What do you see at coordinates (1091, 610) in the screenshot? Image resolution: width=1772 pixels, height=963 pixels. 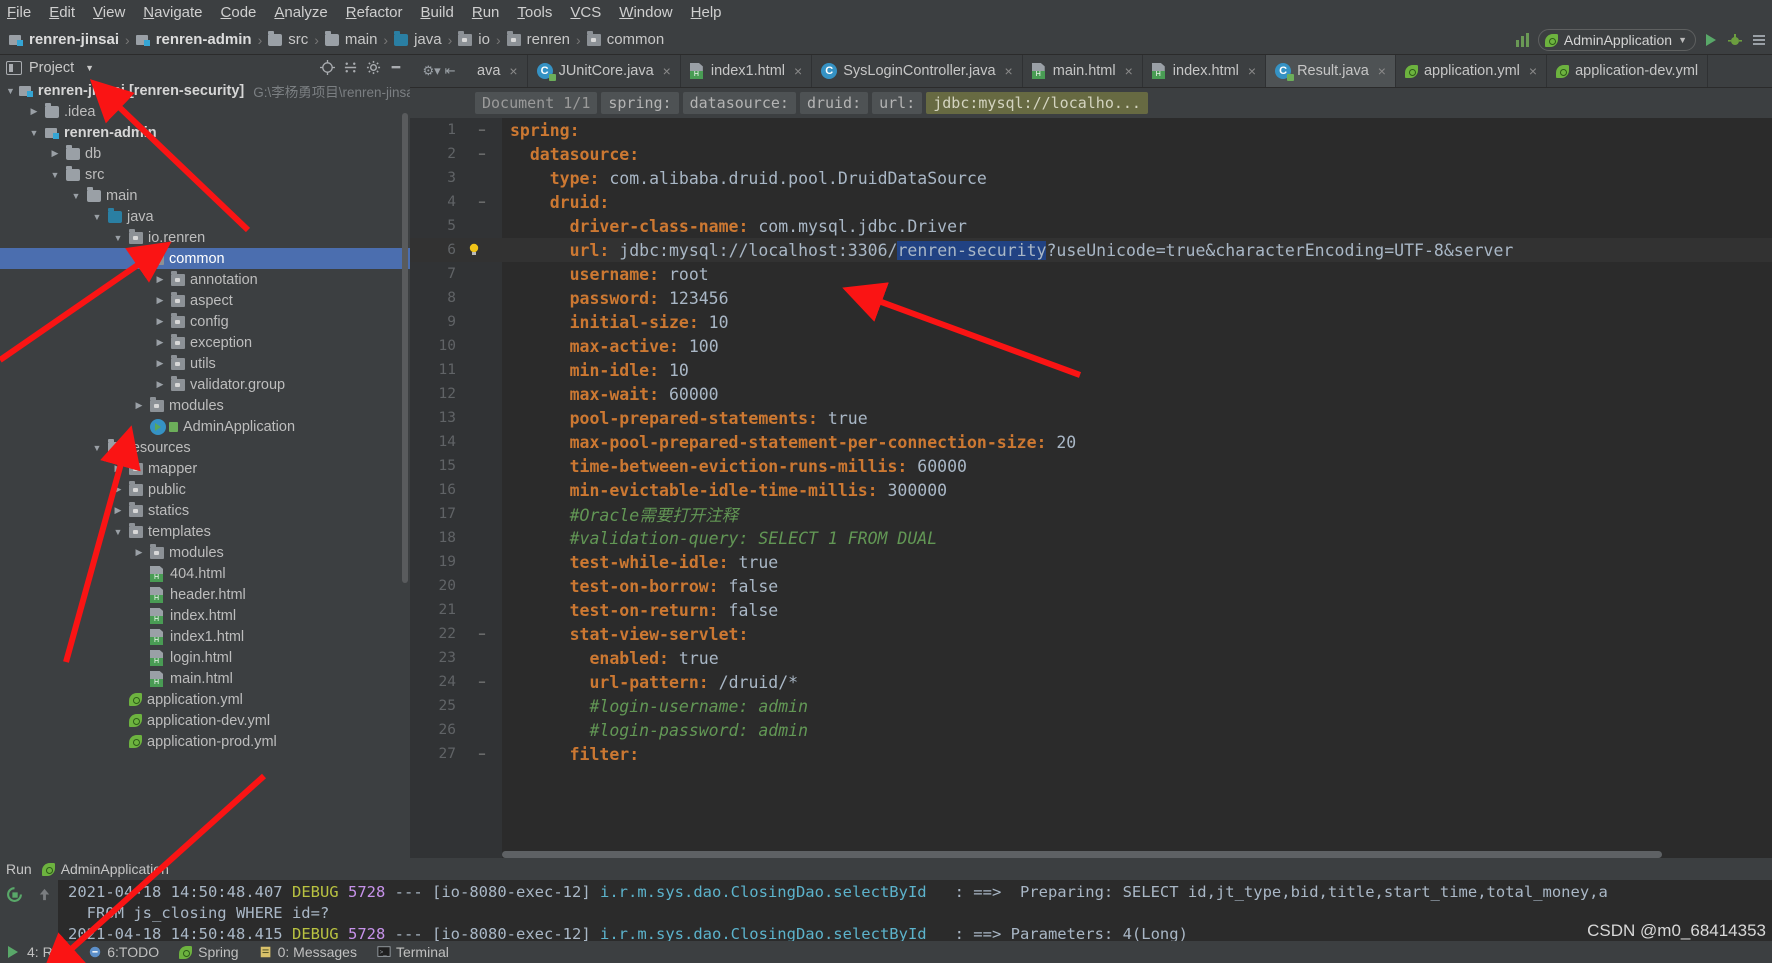 I see `code-line-21: 21 test-on-return: false` at bounding box center [1091, 610].